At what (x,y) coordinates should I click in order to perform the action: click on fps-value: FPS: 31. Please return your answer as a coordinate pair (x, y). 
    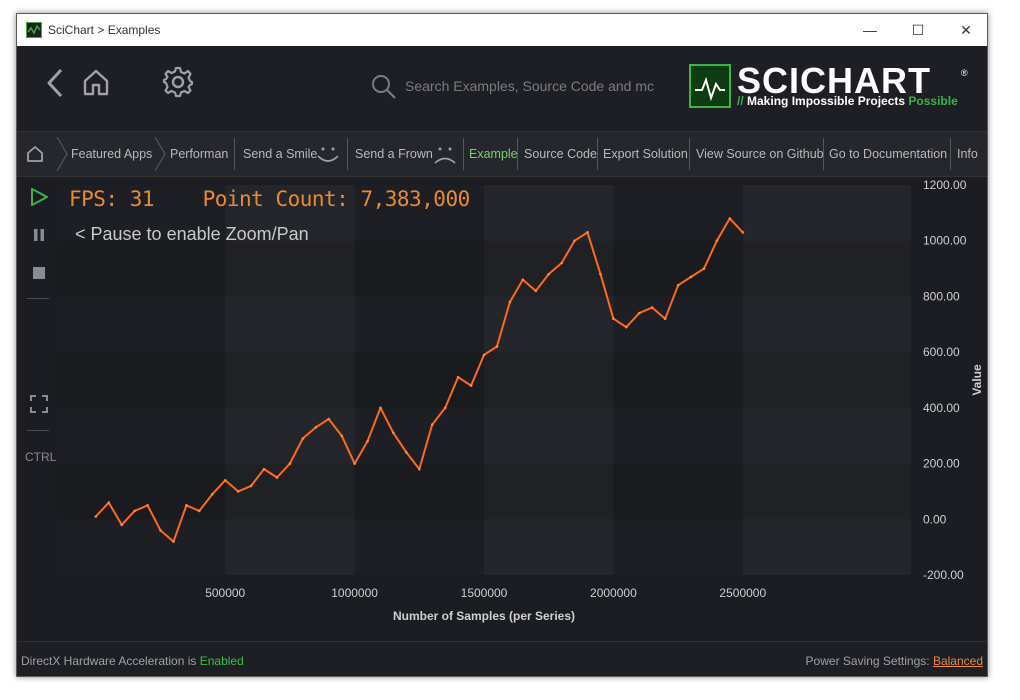
    Looking at the image, I should click on (112, 199).